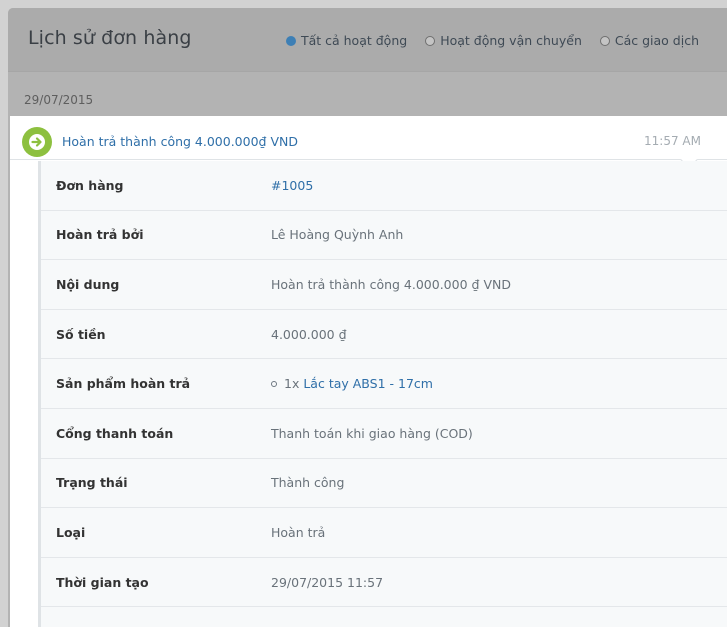 Image resolution: width=727 pixels, height=627 pixels. Describe the element at coordinates (37, 142) in the screenshot. I see `arrow-right-icon` at that location.